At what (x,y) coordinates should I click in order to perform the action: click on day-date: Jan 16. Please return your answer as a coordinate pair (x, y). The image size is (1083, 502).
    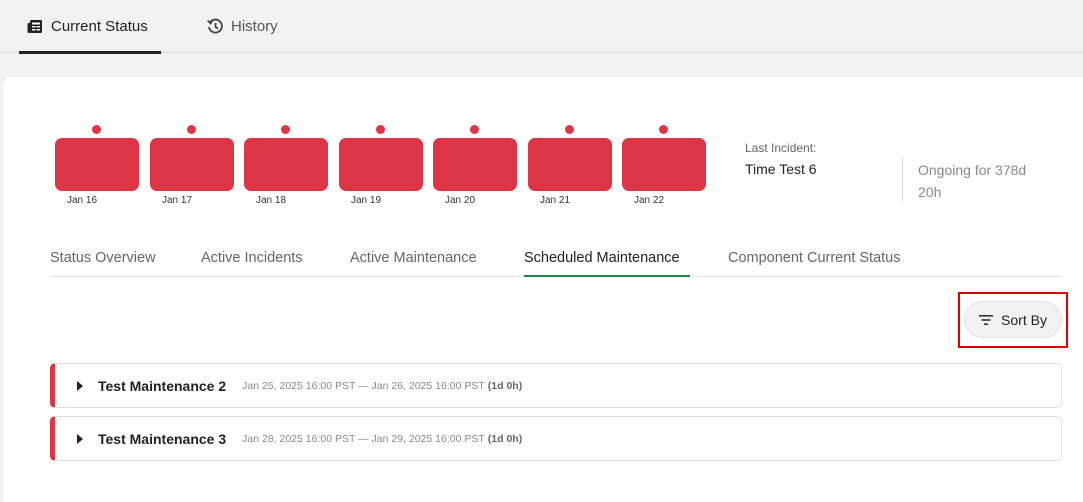
    Looking at the image, I should click on (82, 200).